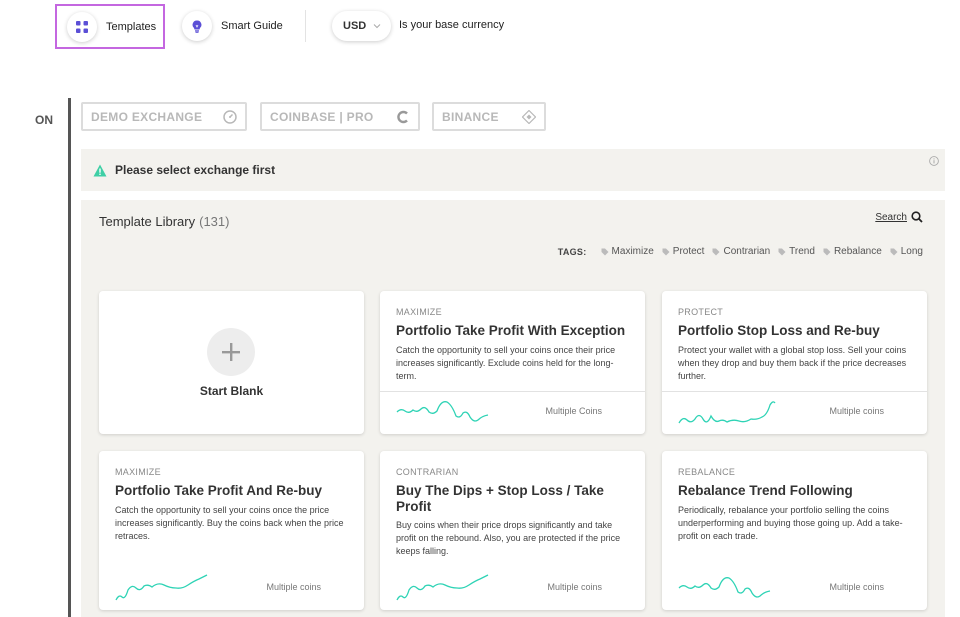  I want to click on toolbar-divider, so click(305, 26).